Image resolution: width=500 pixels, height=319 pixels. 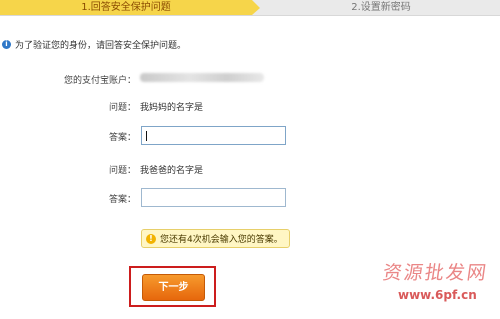 I want to click on next-button-highlight: 下一步, so click(x=172, y=286).